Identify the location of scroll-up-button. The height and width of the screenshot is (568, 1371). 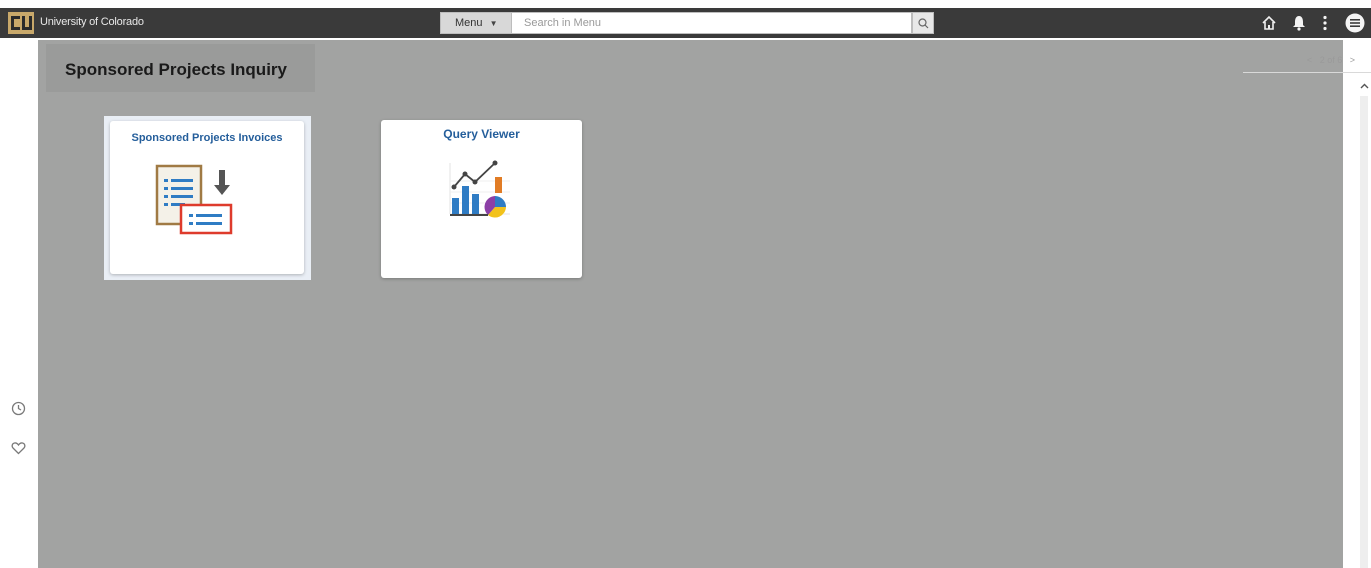
(1364, 86).